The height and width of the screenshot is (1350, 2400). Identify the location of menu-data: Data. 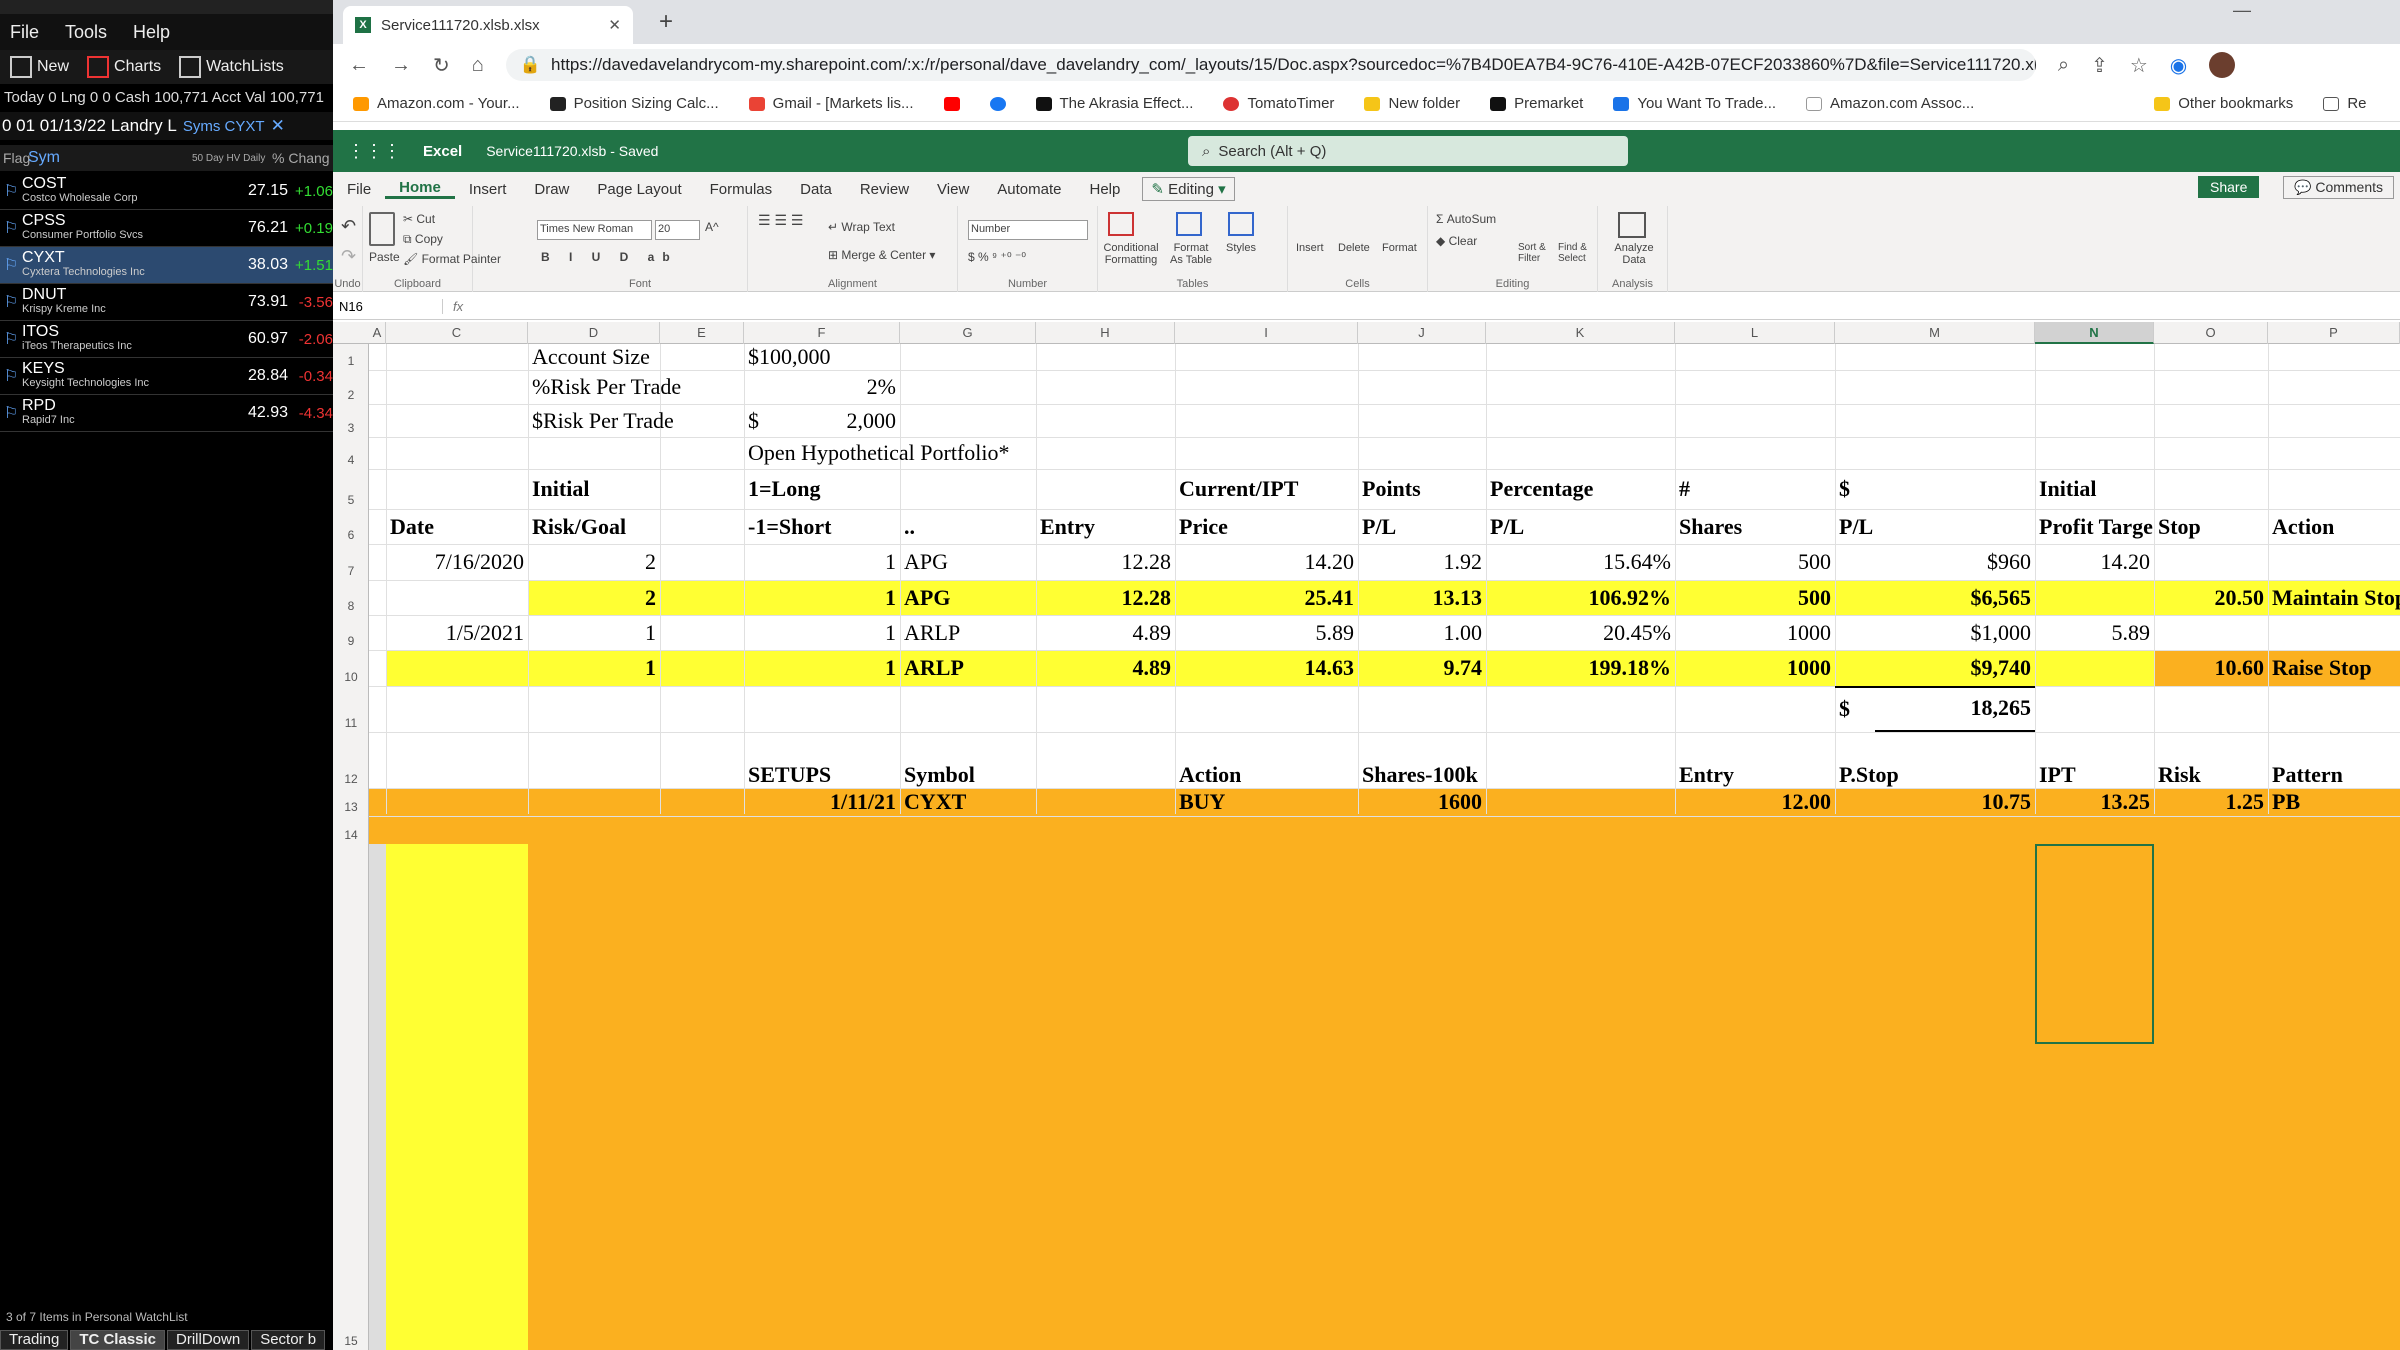
(816, 189).